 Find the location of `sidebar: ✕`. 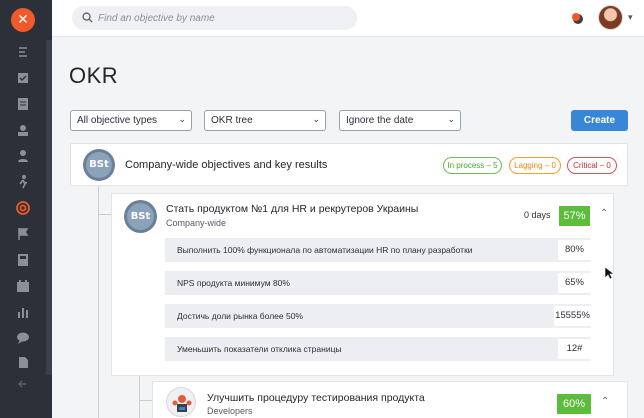

sidebar: ✕ is located at coordinates (26, 209).